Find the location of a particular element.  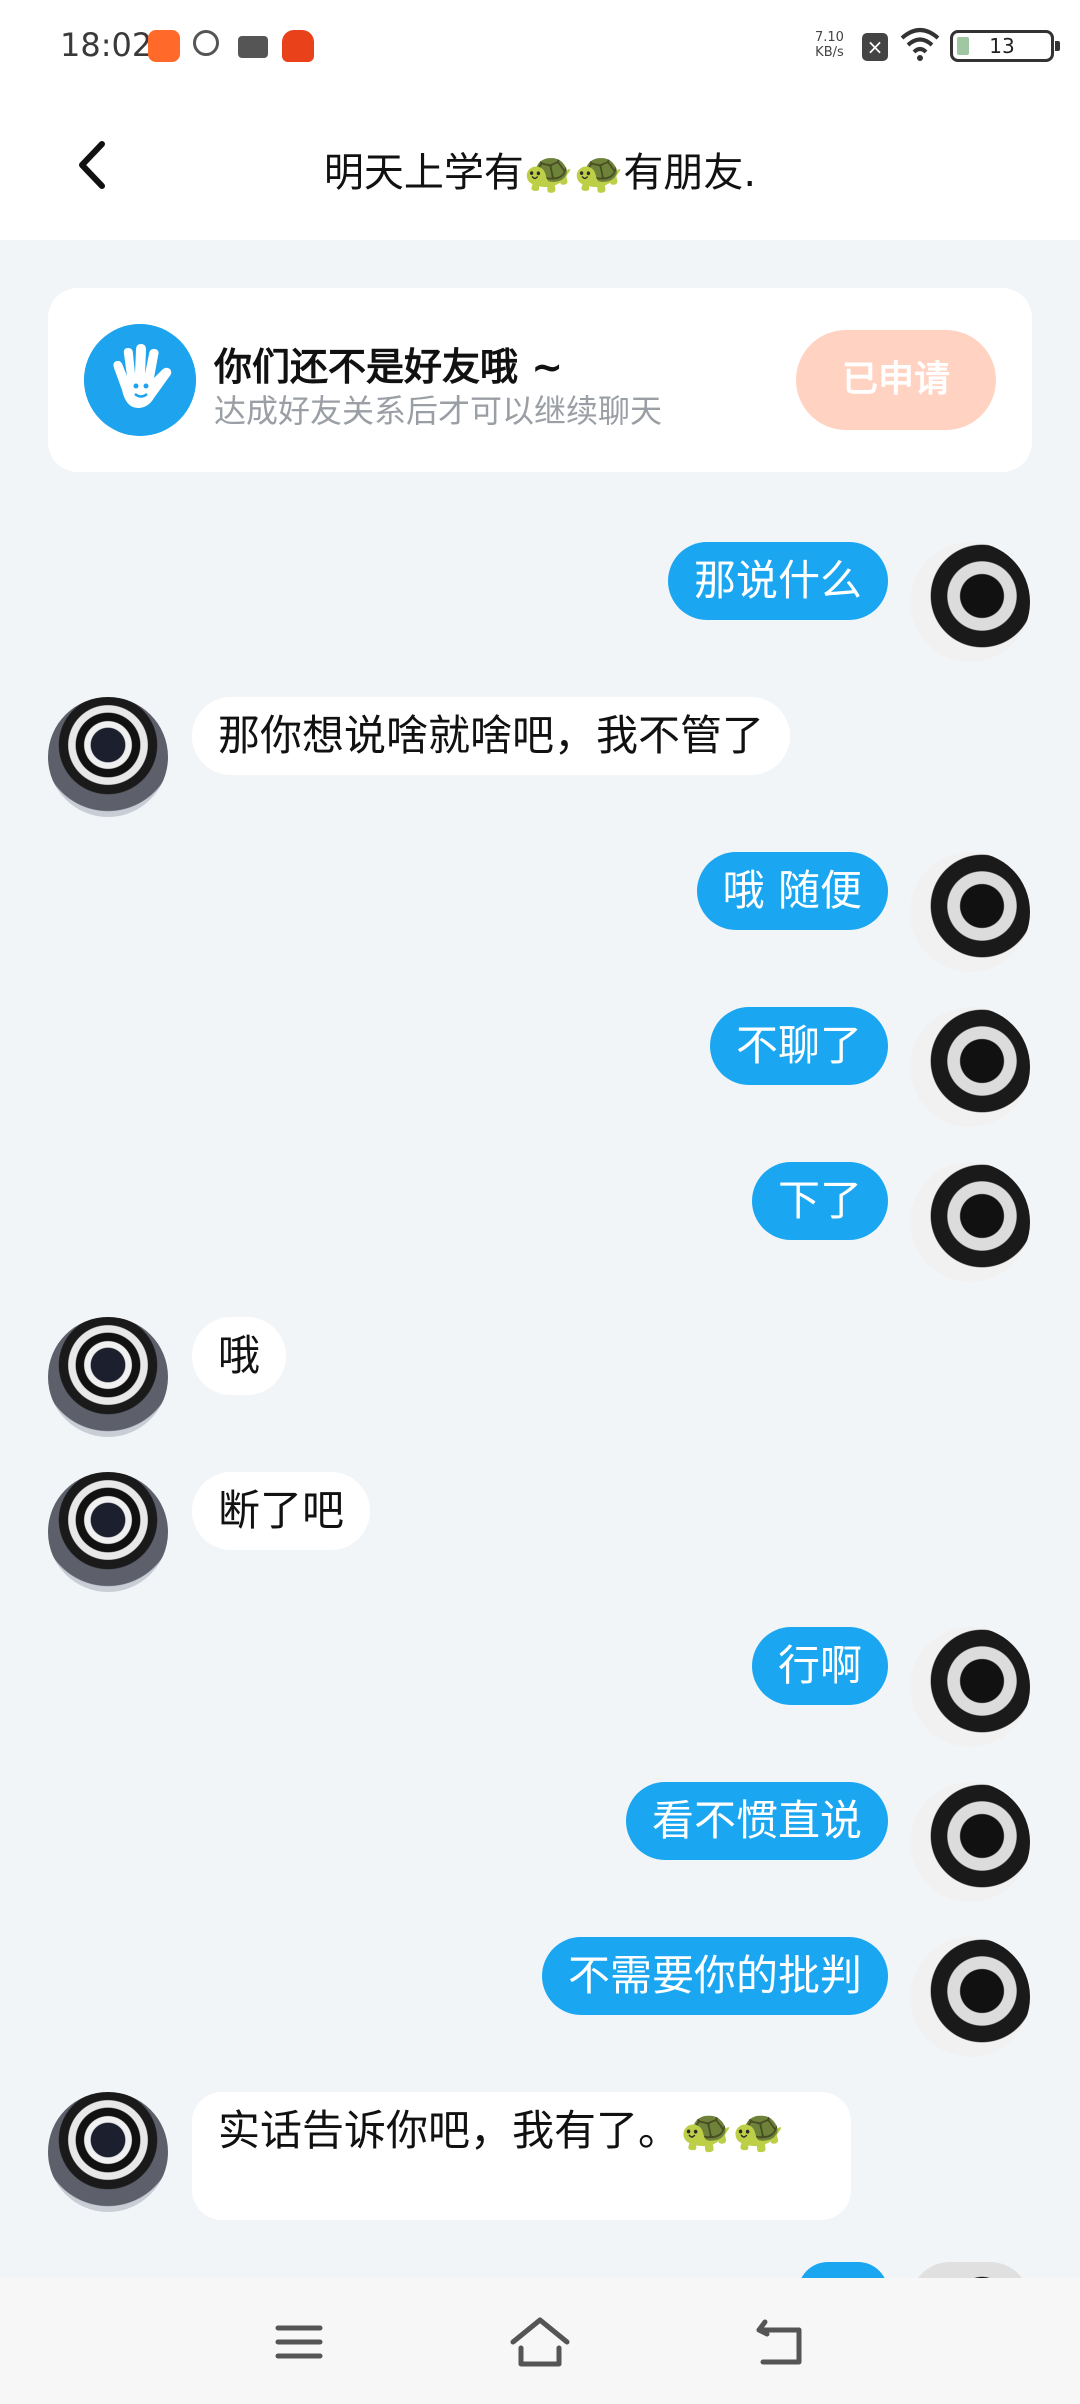

kuaishou-app-icon is located at coordinates (164, 46).